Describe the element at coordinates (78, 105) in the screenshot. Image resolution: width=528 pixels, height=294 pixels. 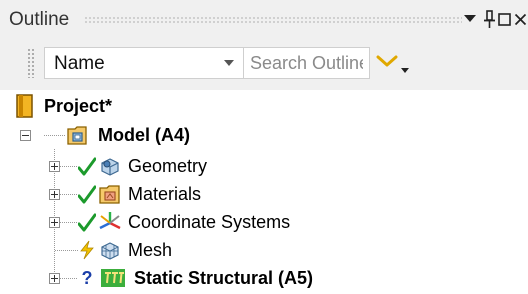
I see `tree-item-label: Project*` at that location.